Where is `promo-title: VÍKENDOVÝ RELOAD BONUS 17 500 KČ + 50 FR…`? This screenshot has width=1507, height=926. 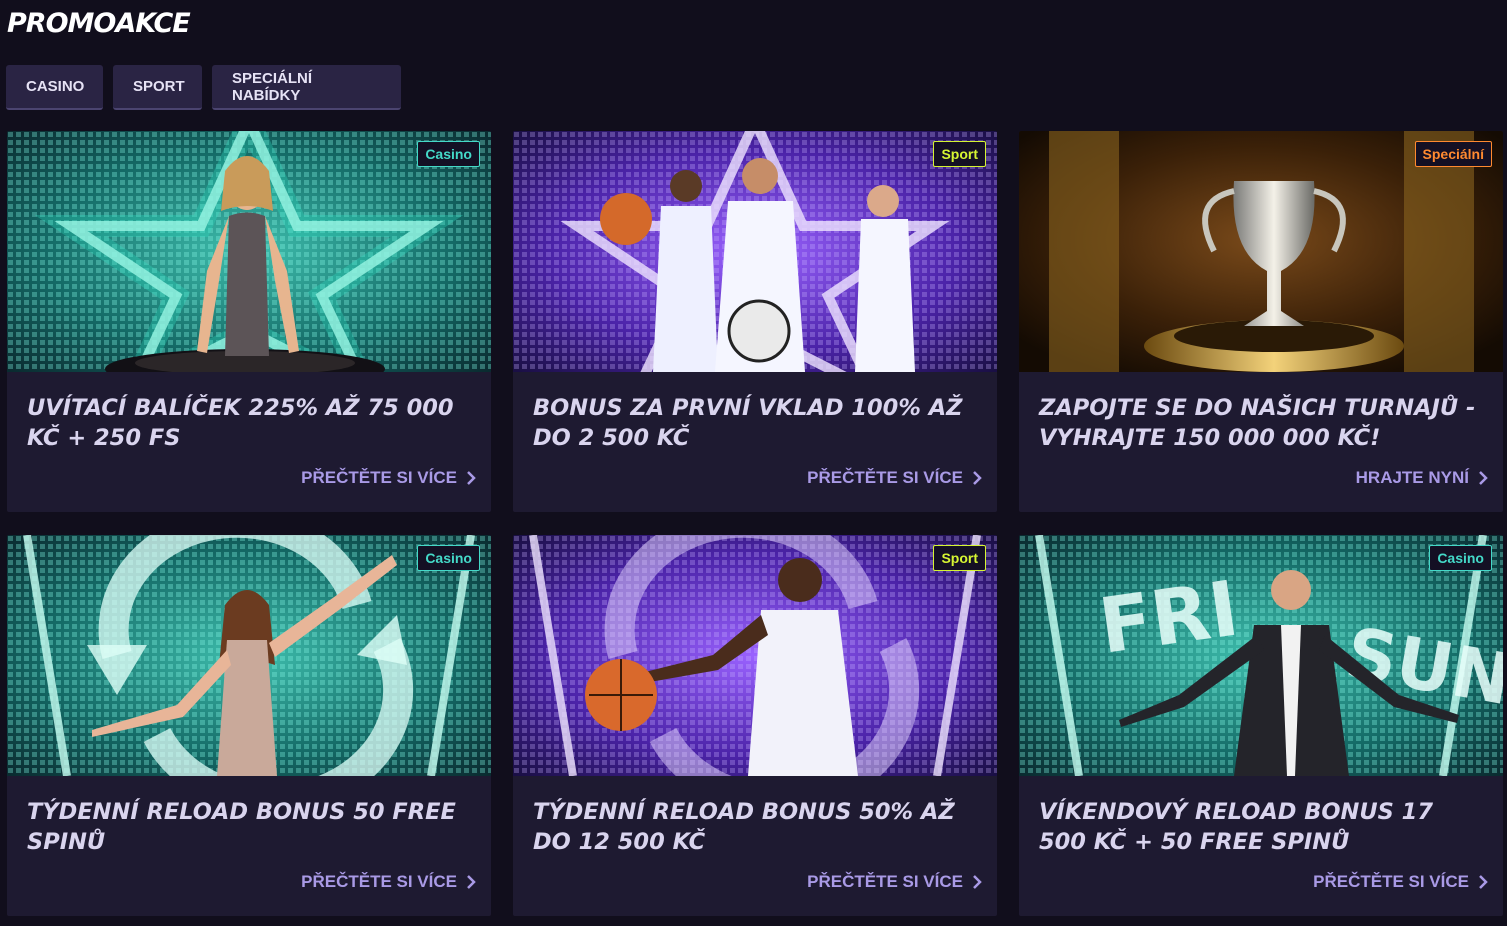 promo-title: VÍKENDOVÝ RELOAD BONUS 17 500 KČ + 50 FR… is located at coordinates (1236, 827).